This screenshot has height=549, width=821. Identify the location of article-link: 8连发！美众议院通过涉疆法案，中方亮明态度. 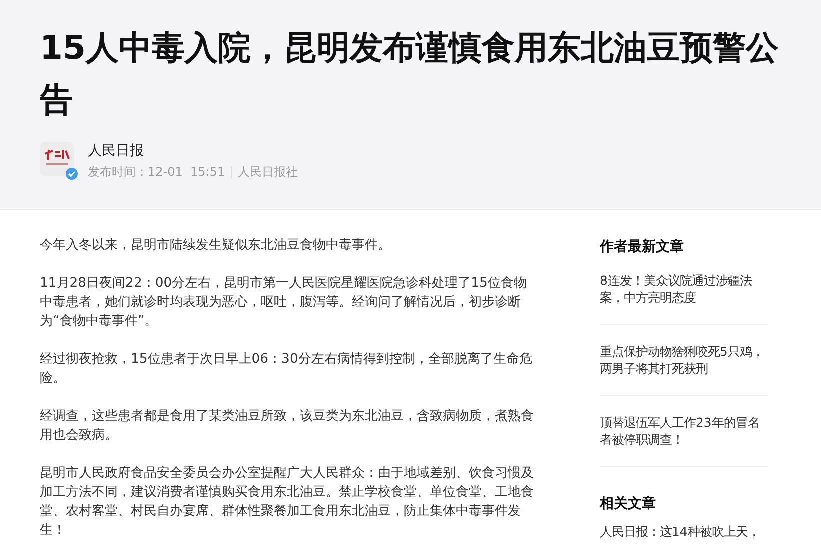
(684, 298).